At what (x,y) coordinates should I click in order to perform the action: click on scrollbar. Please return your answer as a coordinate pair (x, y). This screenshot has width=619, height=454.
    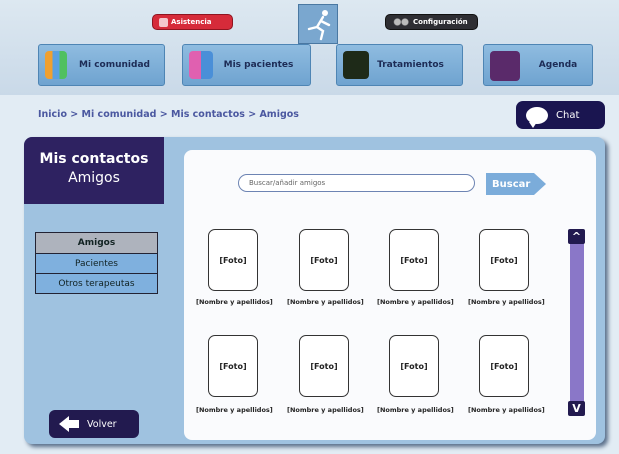
    Looking at the image, I should click on (577, 322).